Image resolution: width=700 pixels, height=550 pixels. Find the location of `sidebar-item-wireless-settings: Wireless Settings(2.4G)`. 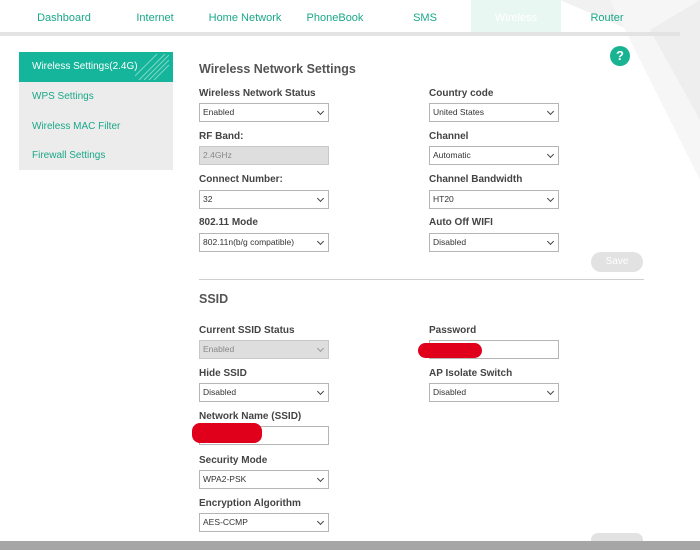

sidebar-item-wireless-settings: Wireless Settings(2.4G) is located at coordinates (96, 67).